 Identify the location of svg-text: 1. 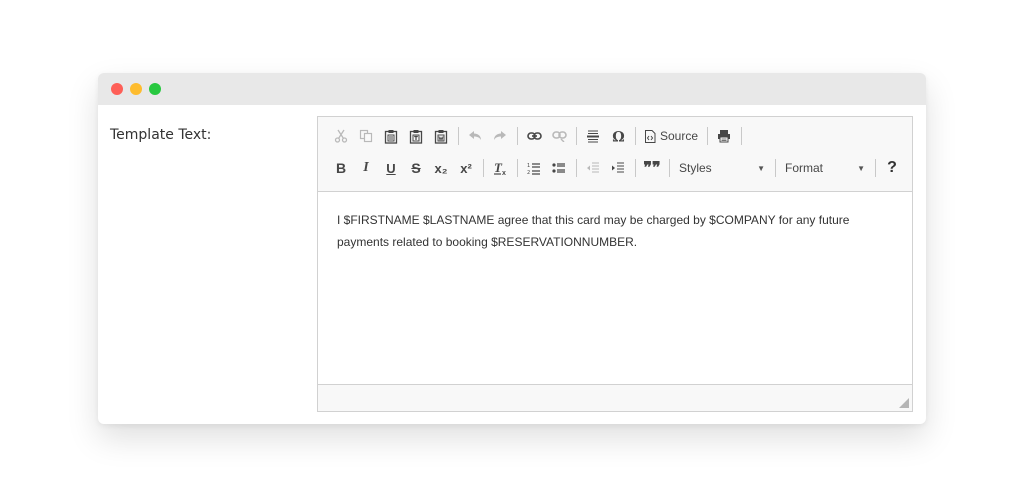
(528, 166).